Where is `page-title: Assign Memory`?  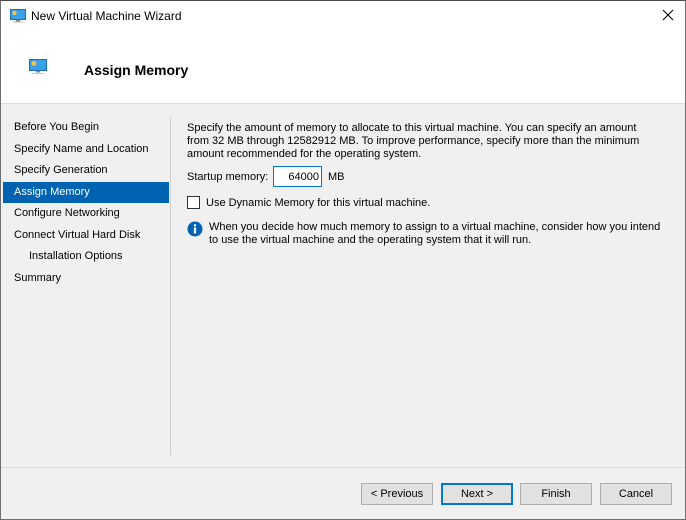
page-title: Assign Memory is located at coordinates (136, 70).